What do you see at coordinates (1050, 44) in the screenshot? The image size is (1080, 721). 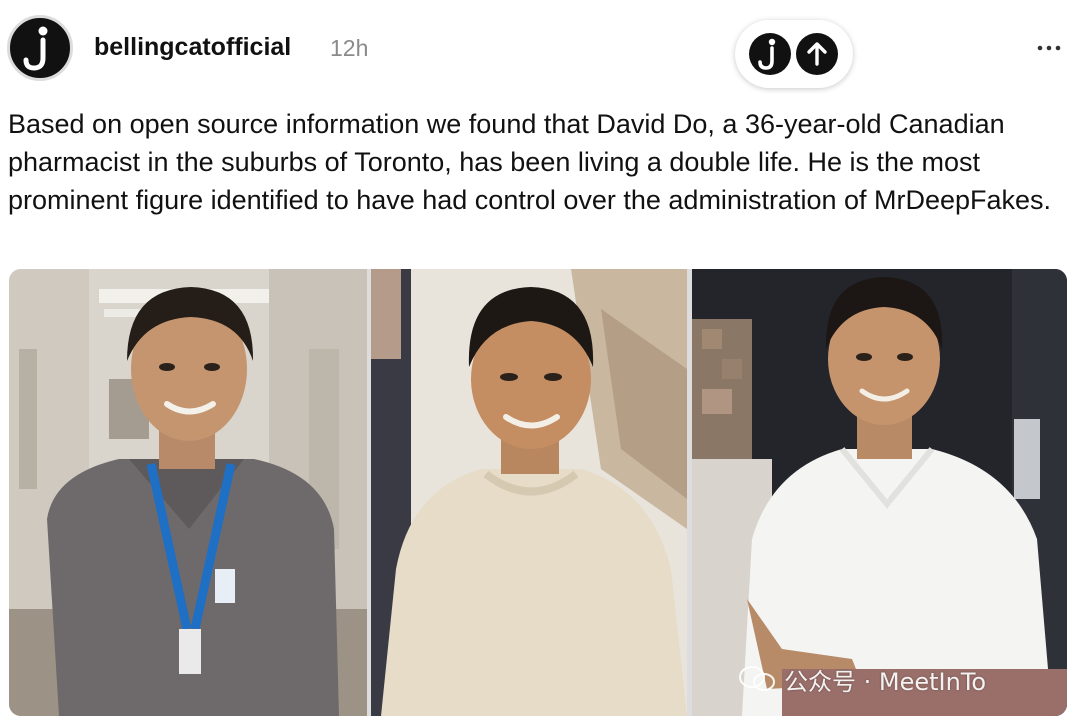 I see `more-options-icon` at bounding box center [1050, 44].